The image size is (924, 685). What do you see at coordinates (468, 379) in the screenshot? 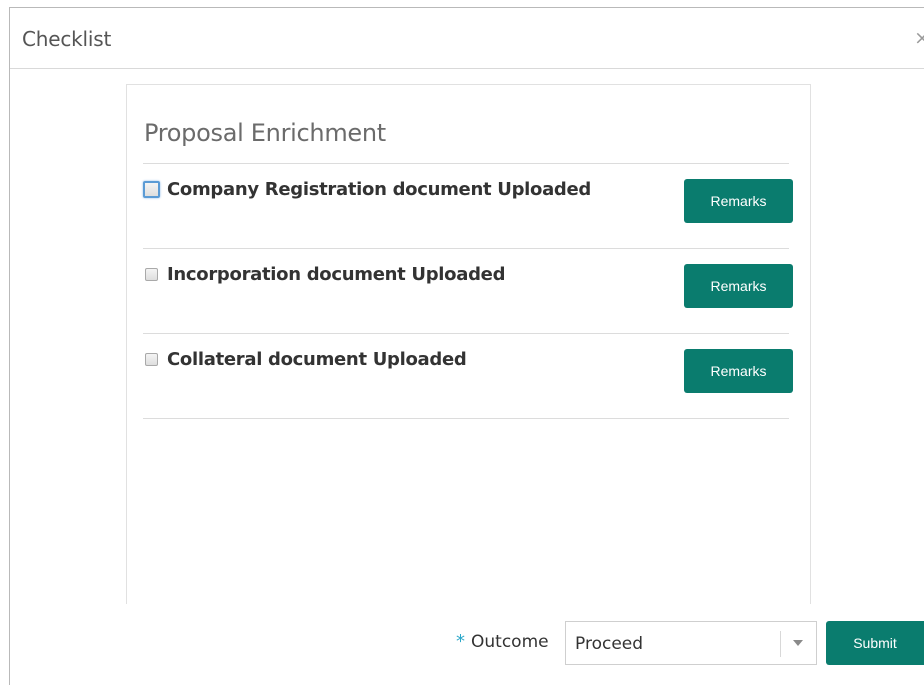
I see `checklist-item: Collateral document Uploaded Remarks` at bounding box center [468, 379].